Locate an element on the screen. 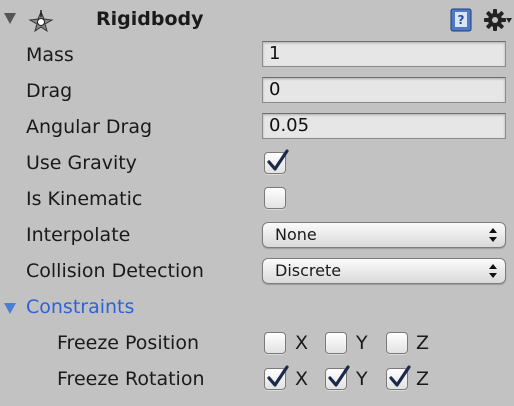 This screenshot has height=406, width=514. foldout-expanded-icon is located at coordinates (10, 308).